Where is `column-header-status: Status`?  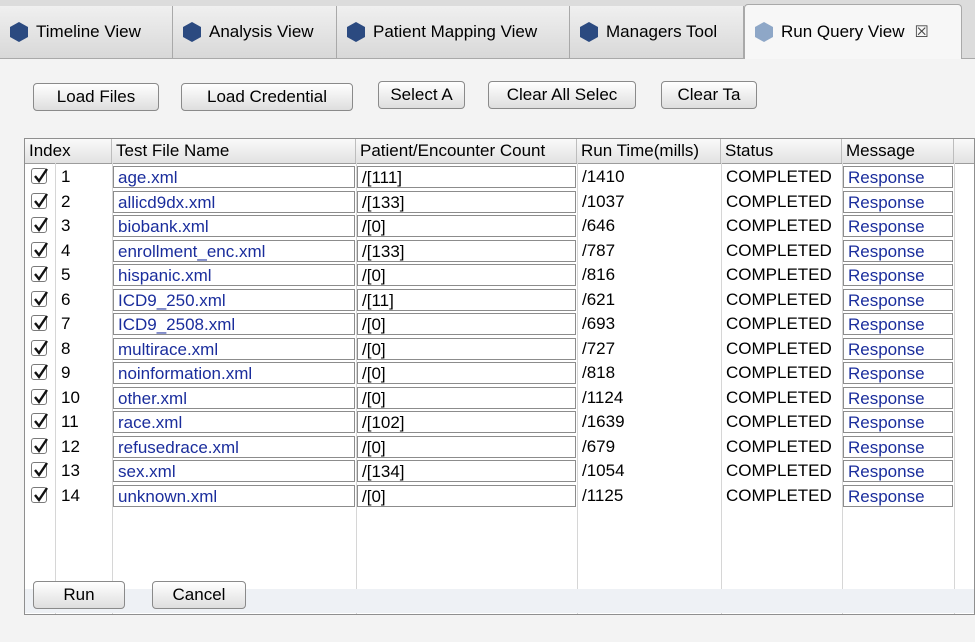
column-header-status: Status is located at coordinates (781, 151).